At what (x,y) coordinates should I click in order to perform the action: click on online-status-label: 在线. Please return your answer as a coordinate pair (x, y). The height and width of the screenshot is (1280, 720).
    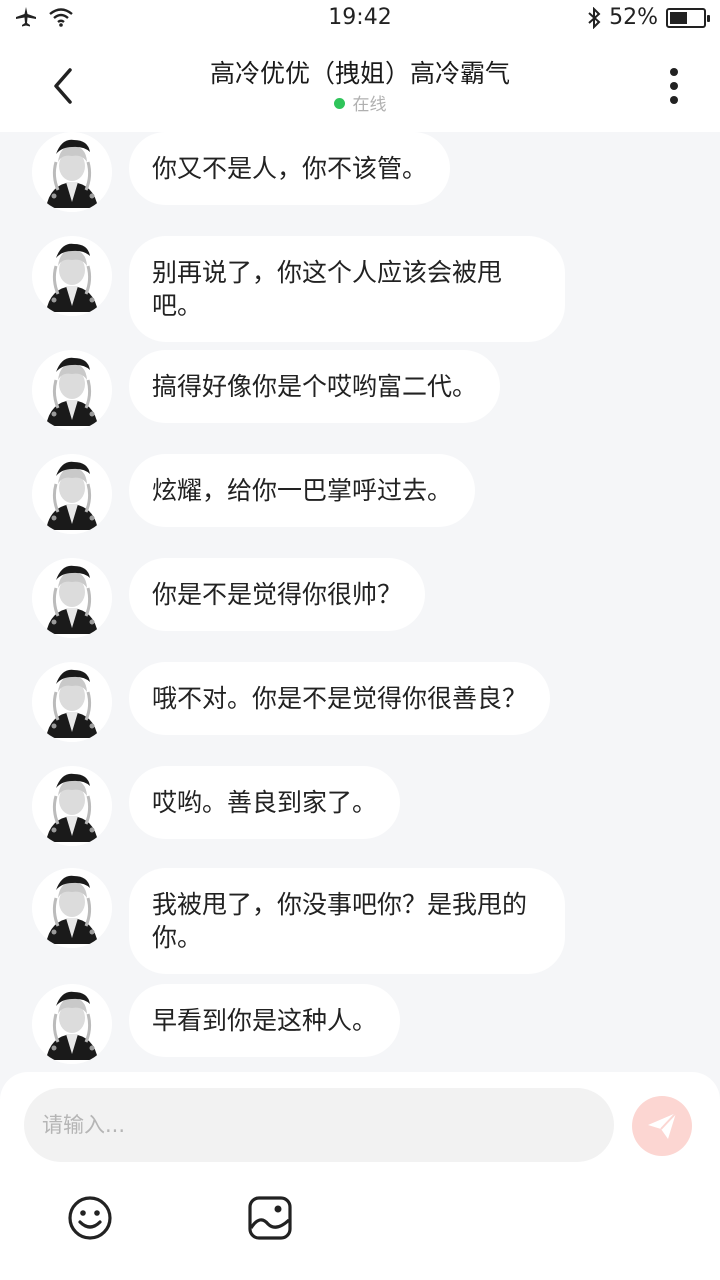
    Looking at the image, I should click on (369, 105).